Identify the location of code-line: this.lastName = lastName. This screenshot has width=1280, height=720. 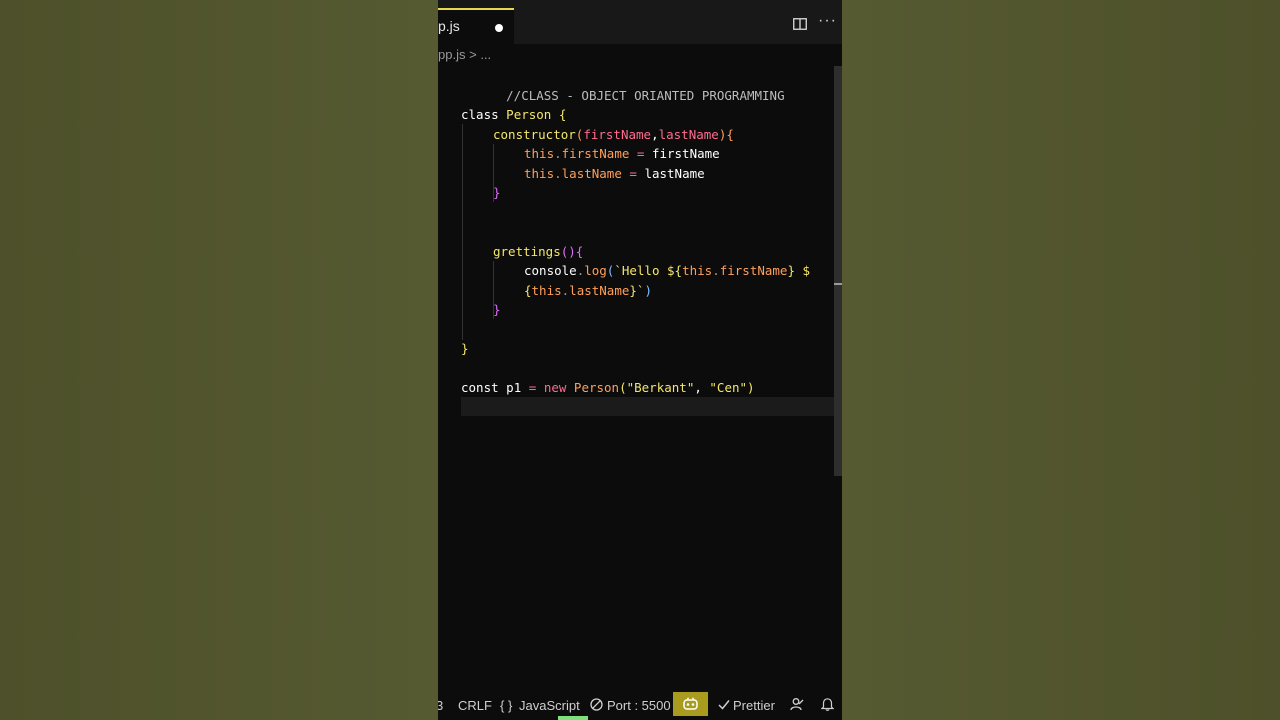
(614, 174).